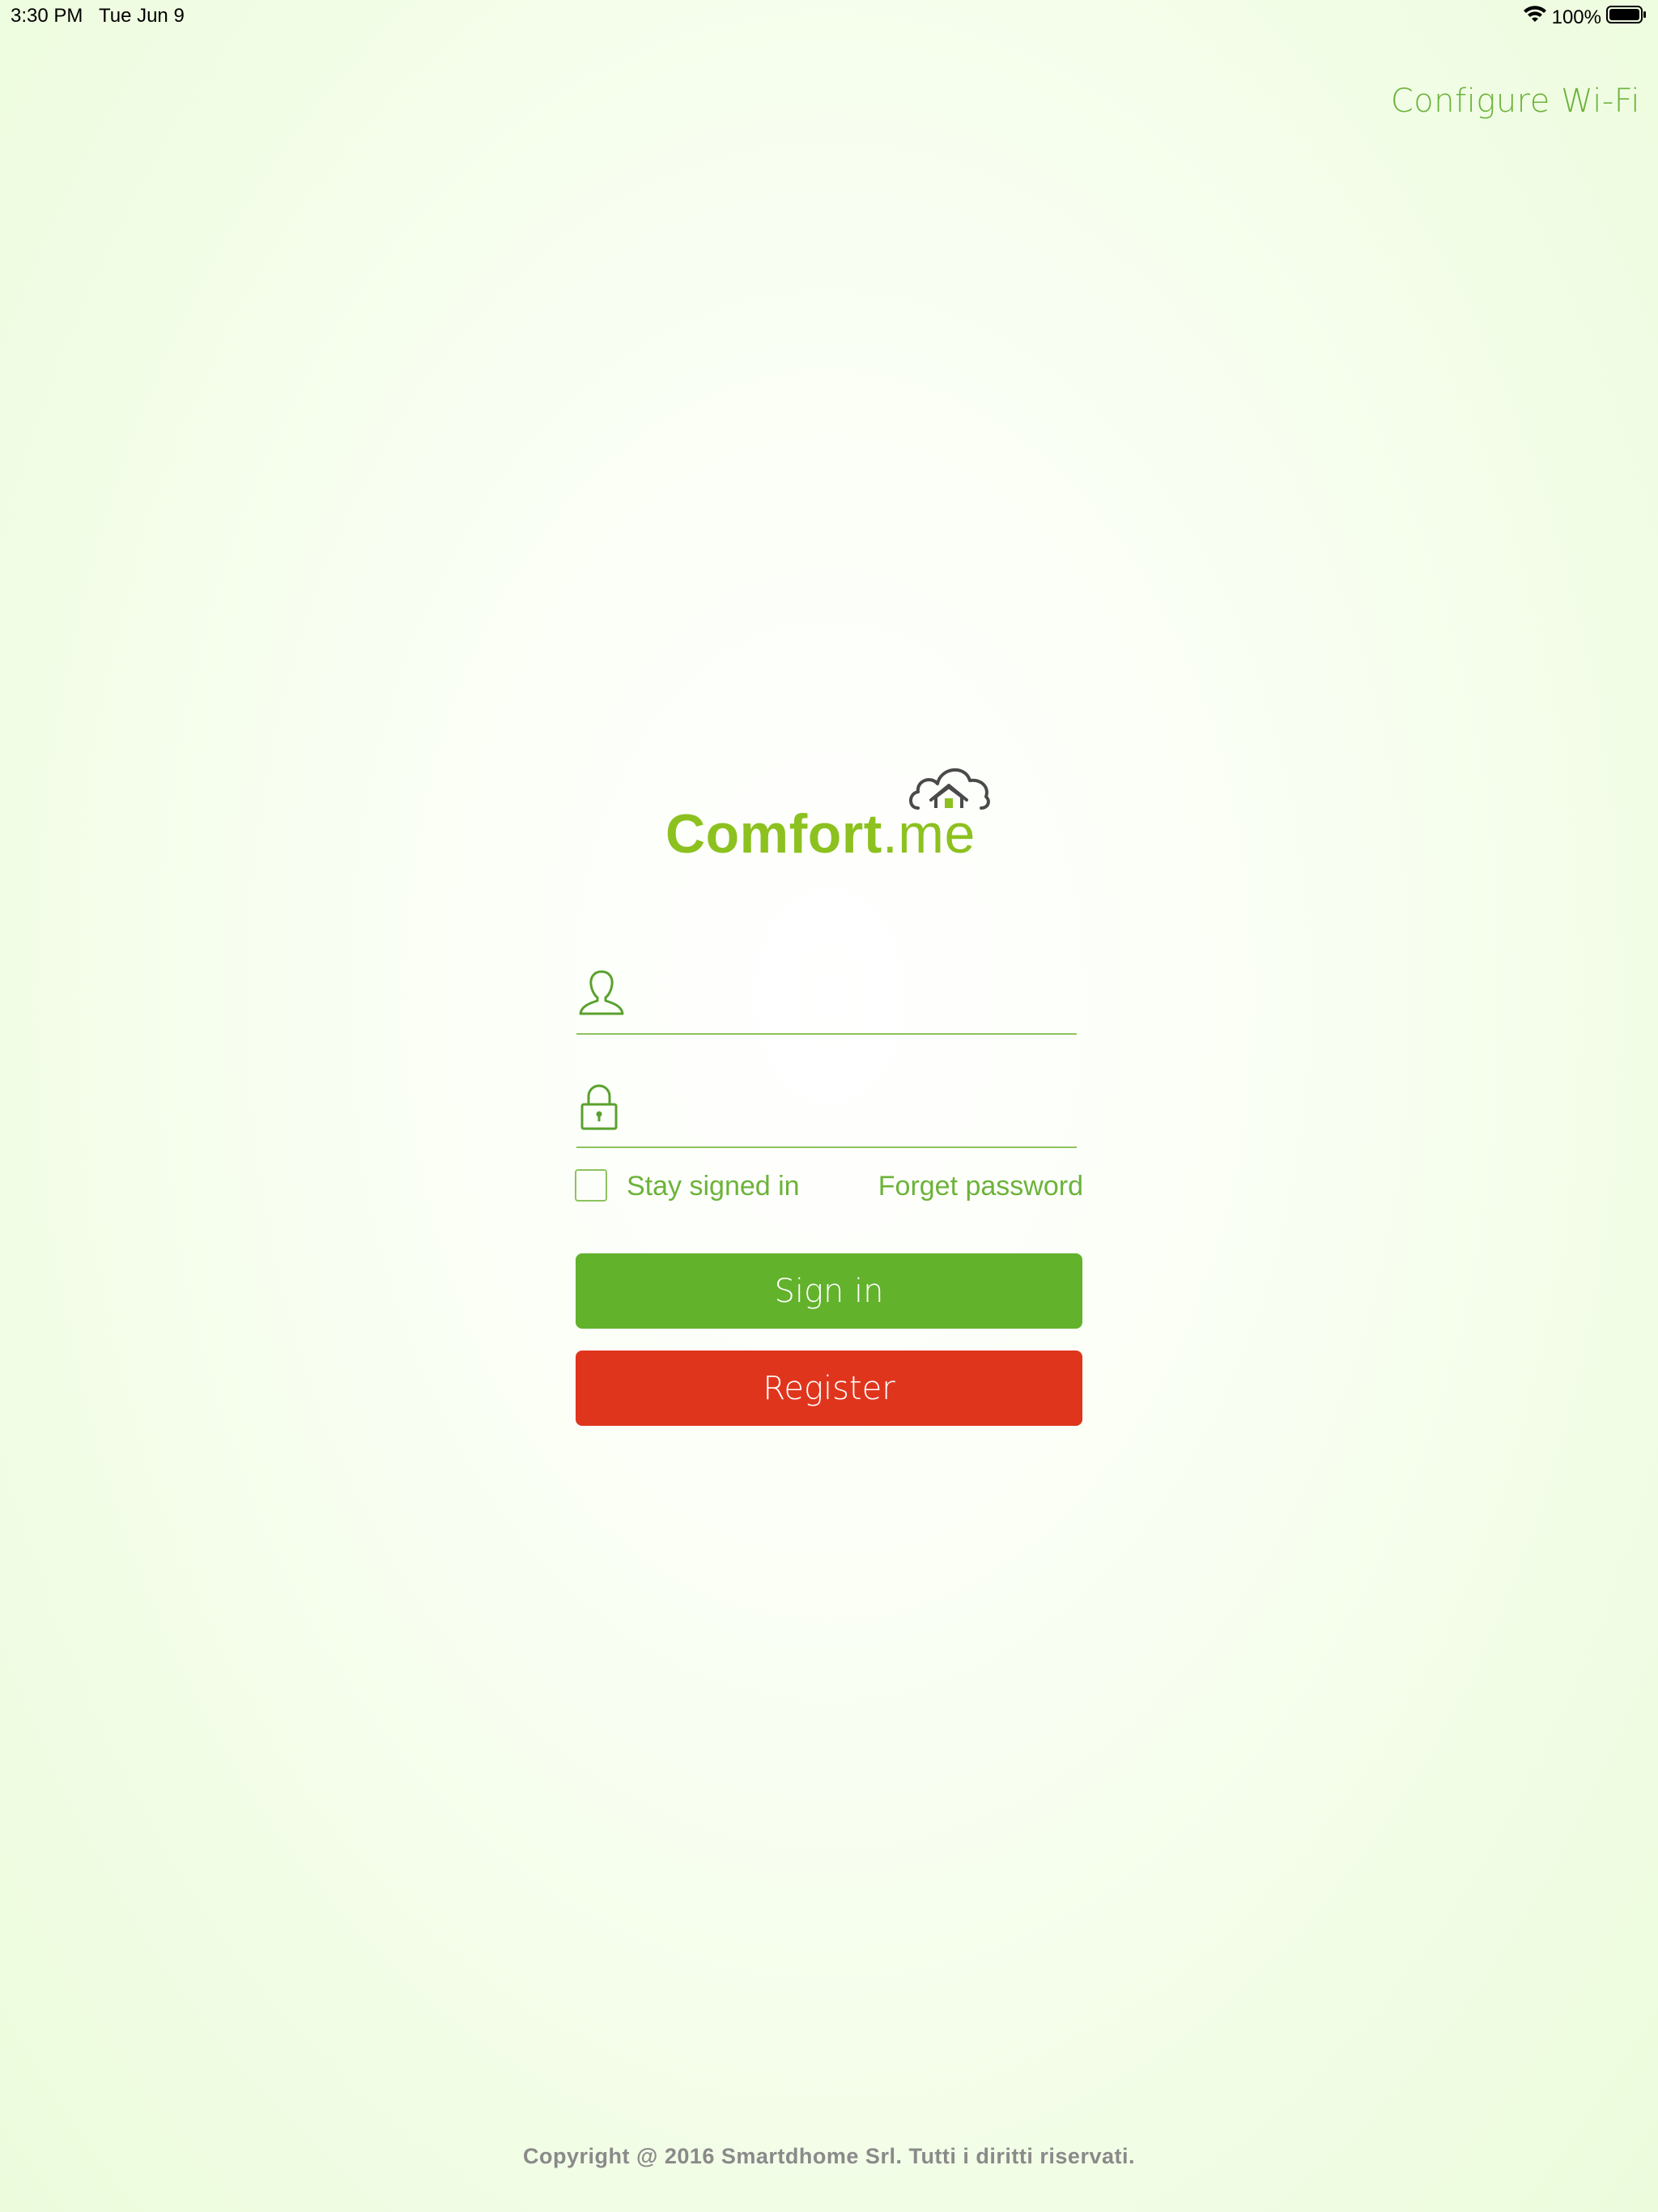 The image size is (1658, 2212). What do you see at coordinates (829, 1291) in the screenshot?
I see `sign-in-button: Sign in` at bounding box center [829, 1291].